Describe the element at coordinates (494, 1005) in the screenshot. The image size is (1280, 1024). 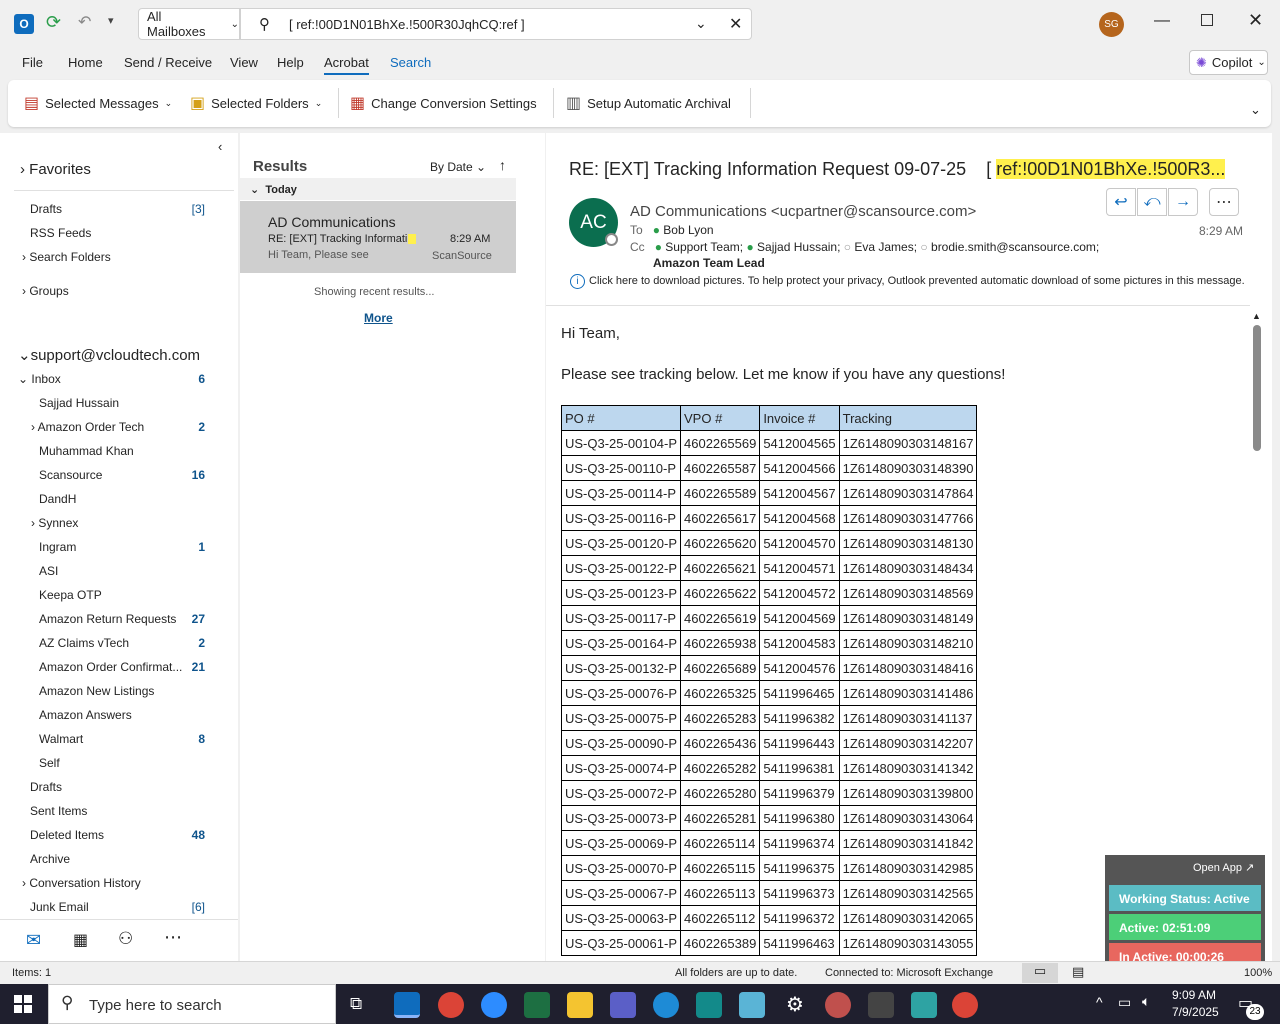
I see `zoom-taskbar-icon` at that location.